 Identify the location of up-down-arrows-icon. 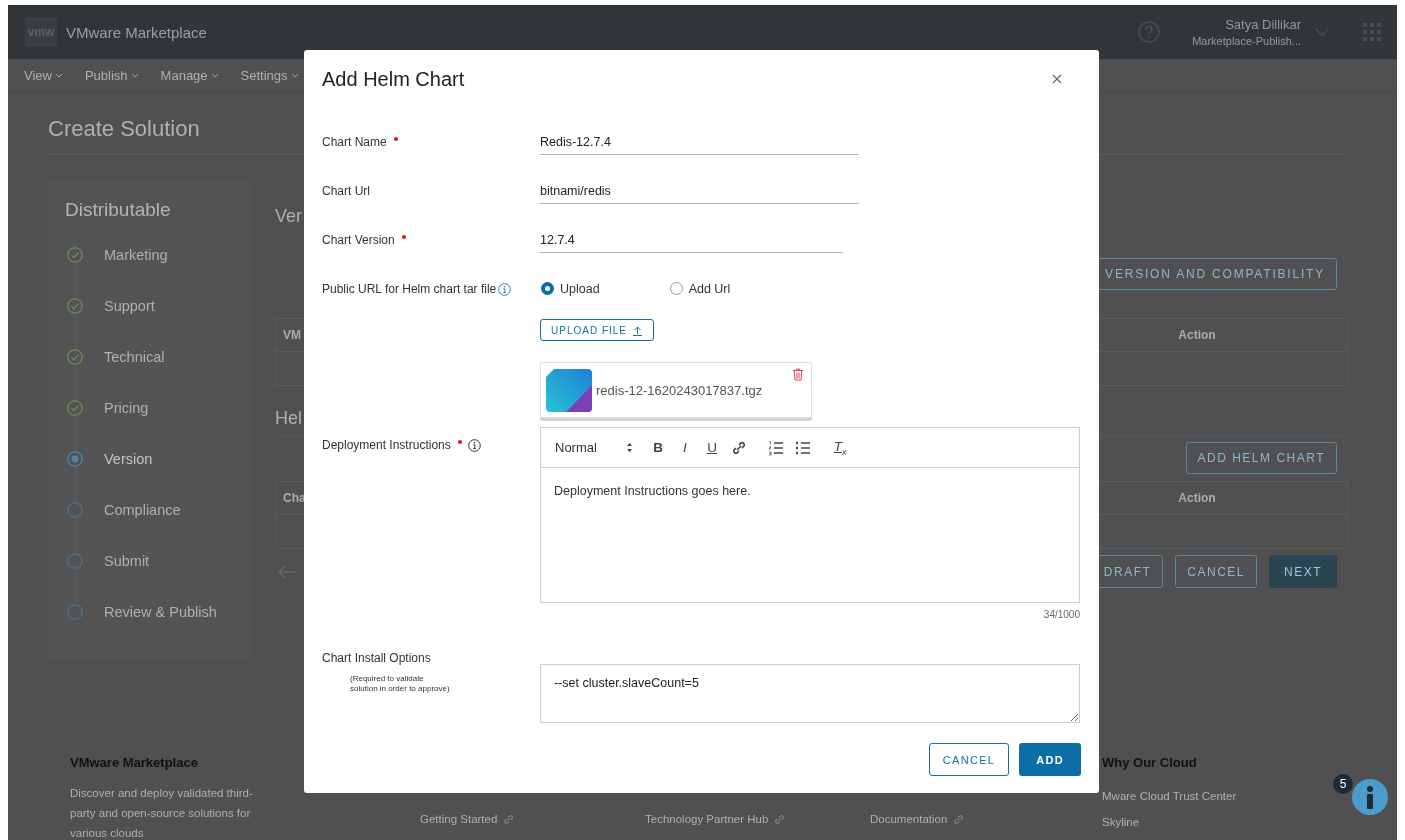
(629, 447).